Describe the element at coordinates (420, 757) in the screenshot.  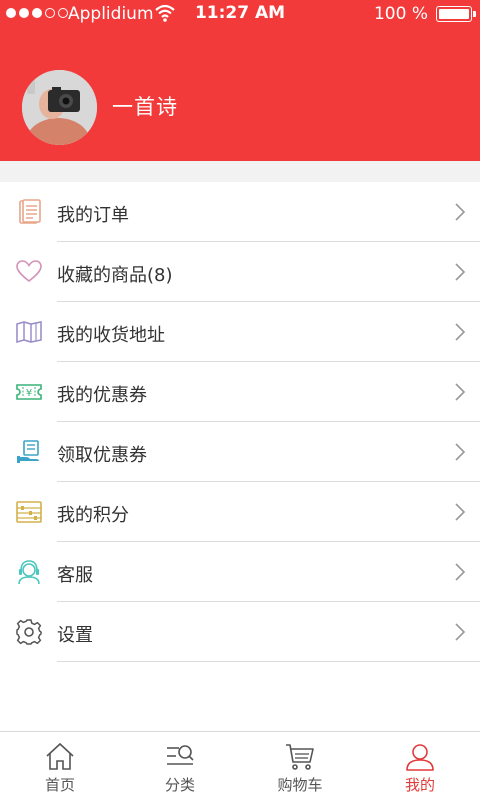
I see `user-icon` at that location.